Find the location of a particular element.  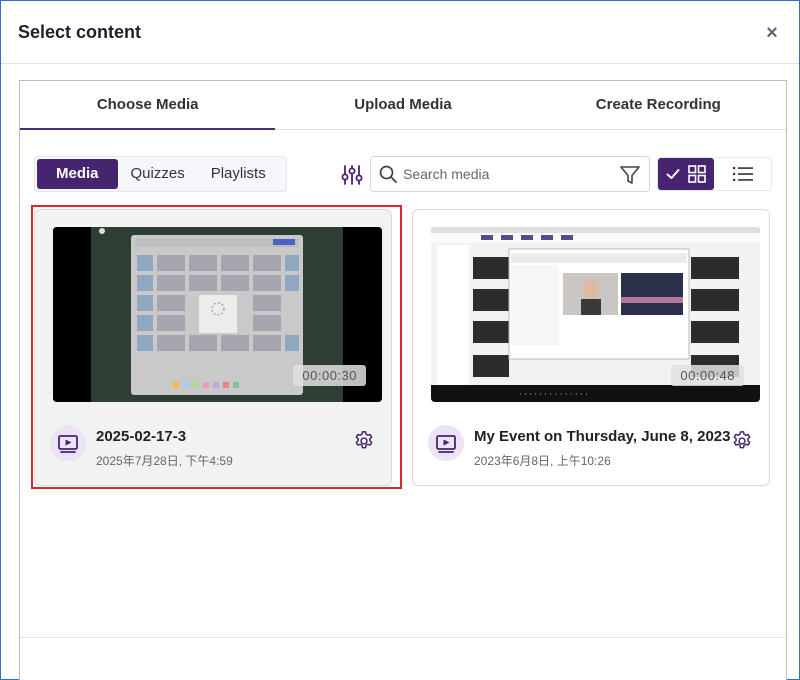

grid-icon is located at coordinates (697, 174).